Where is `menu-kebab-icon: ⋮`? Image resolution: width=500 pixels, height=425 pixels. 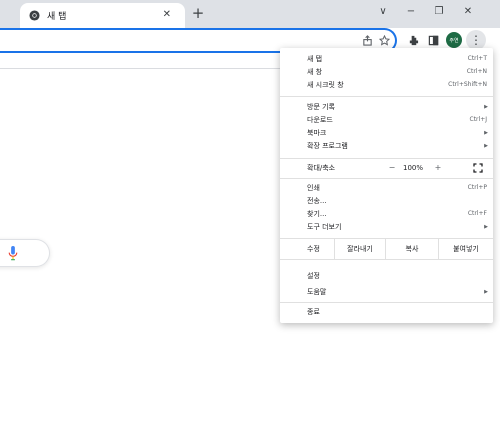
menu-kebab-icon: ⋮ is located at coordinates (476, 40).